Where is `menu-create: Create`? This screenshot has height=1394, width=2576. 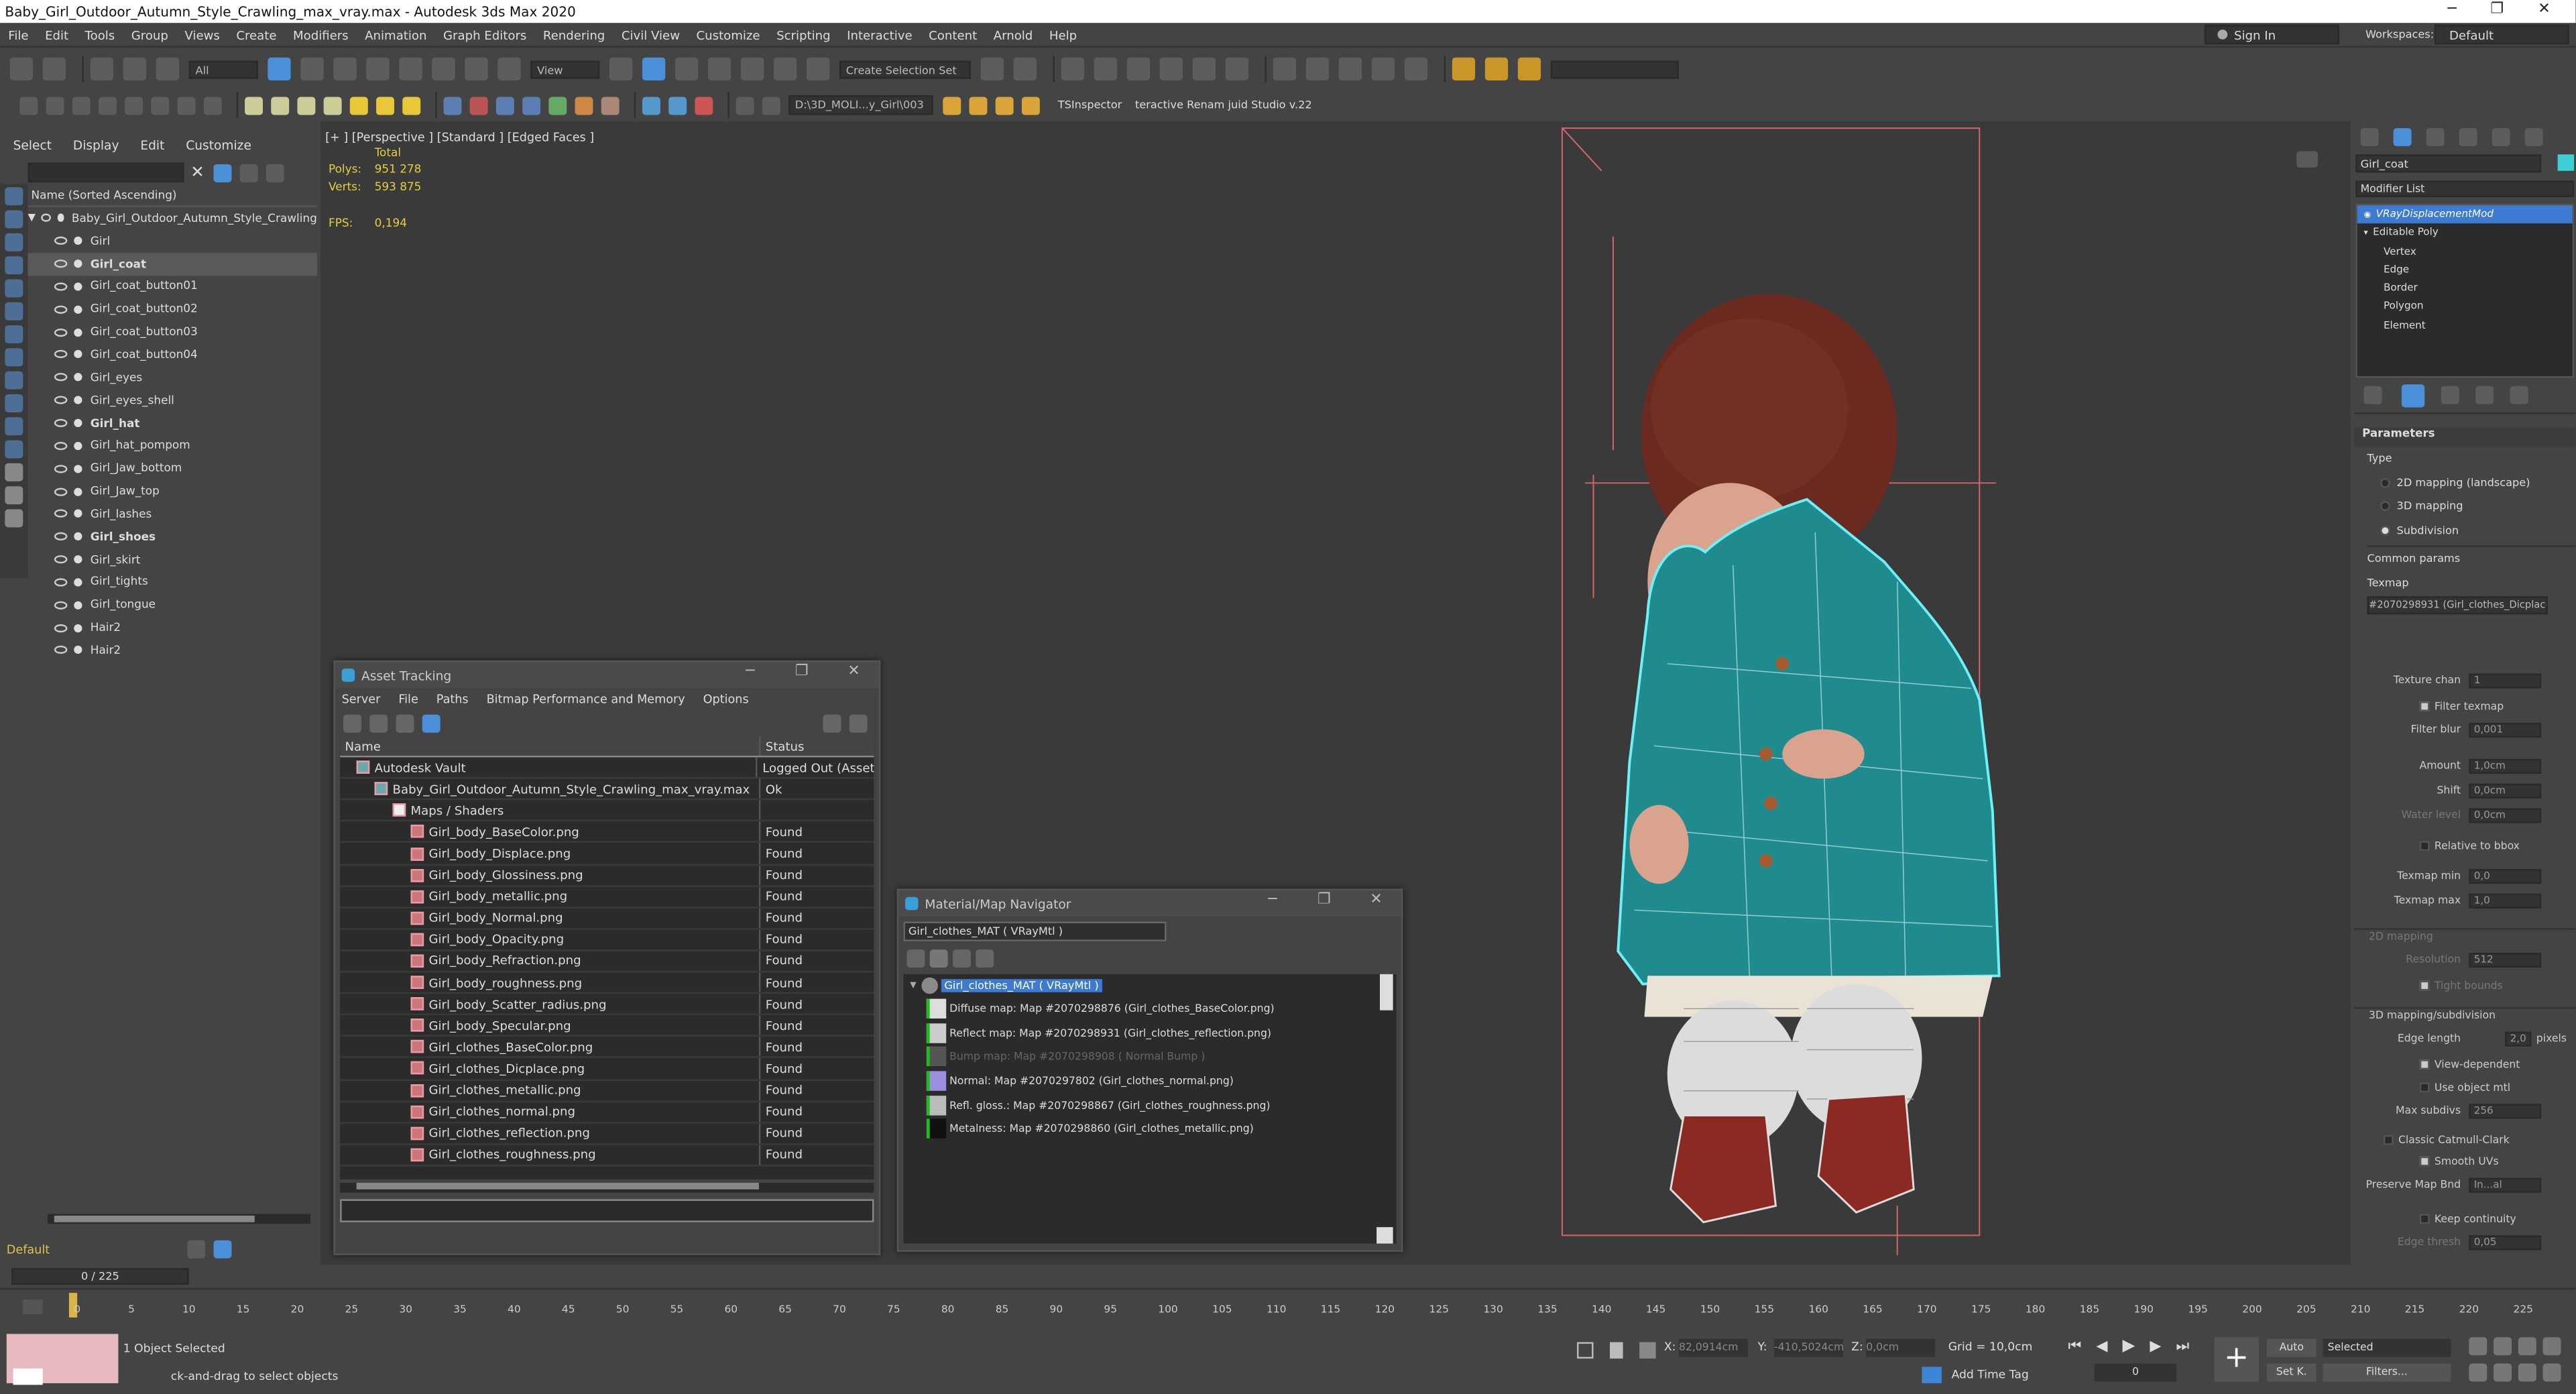 menu-create: Create is located at coordinates (256, 34).